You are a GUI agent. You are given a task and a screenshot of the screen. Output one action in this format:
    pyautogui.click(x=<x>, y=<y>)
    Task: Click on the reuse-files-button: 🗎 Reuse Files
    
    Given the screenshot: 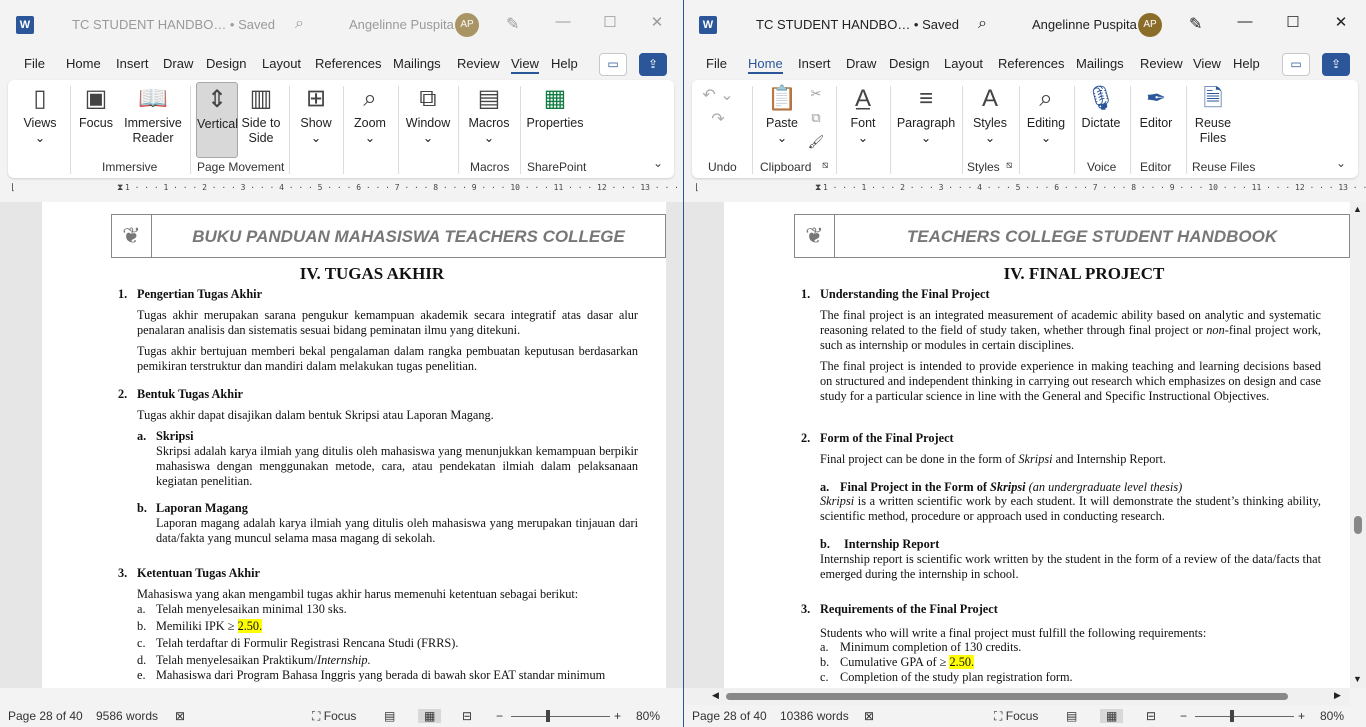 What is the action you would take?
    pyautogui.click(x=1213, y=120)
    